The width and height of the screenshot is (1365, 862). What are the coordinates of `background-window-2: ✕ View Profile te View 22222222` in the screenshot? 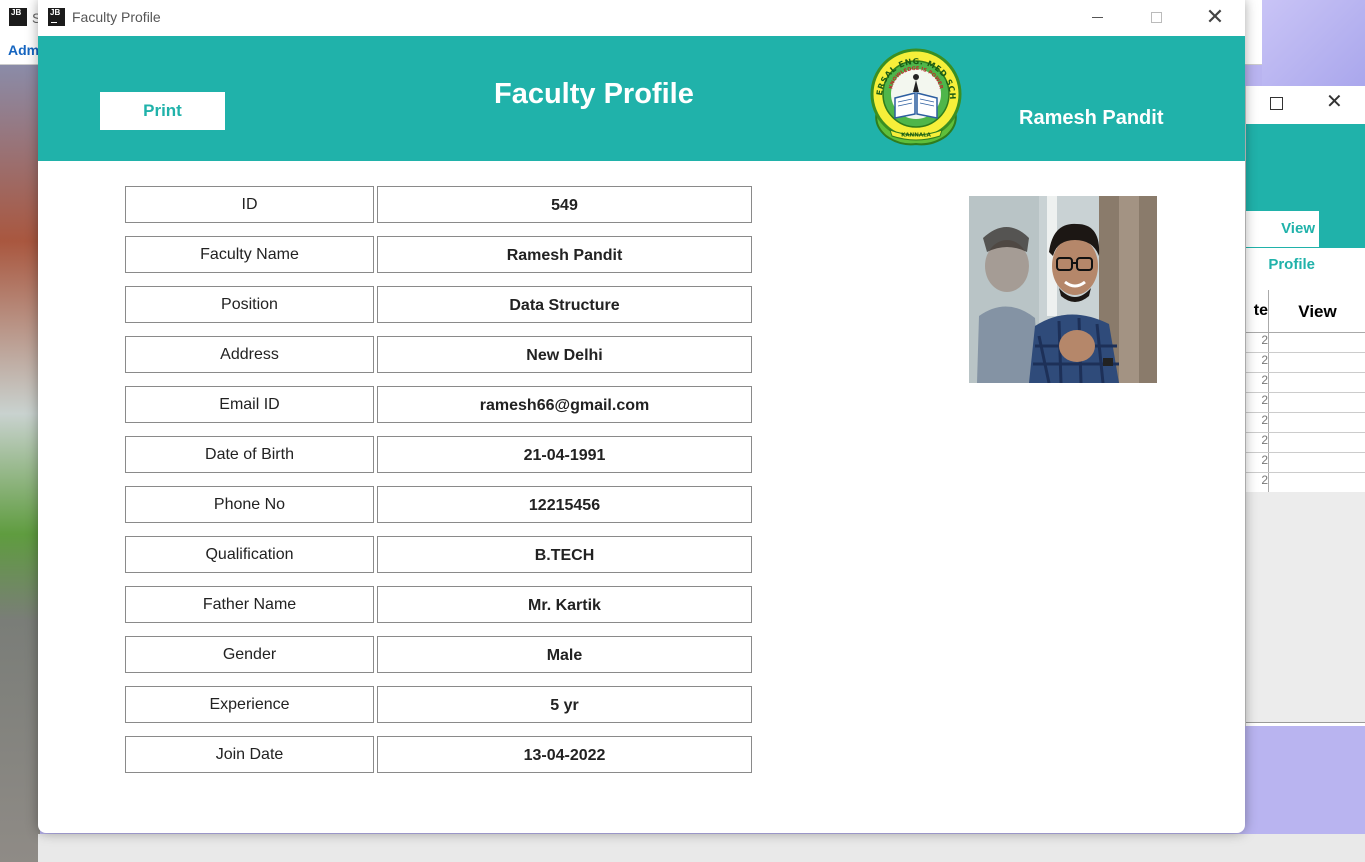 It's located at (1305, 406).